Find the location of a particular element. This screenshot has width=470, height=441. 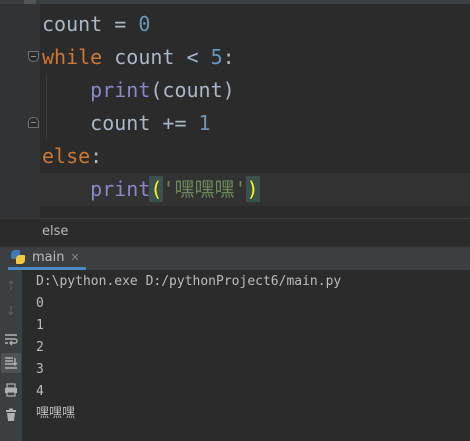

console-line: 0 is located at coordinates (40, 303).